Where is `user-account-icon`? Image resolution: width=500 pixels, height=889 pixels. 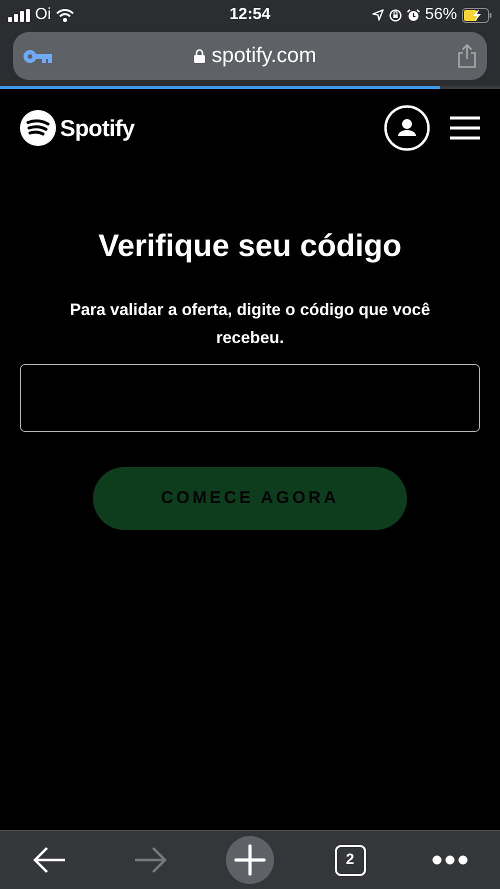
user-account-icon is located at coordinates (407, 128).